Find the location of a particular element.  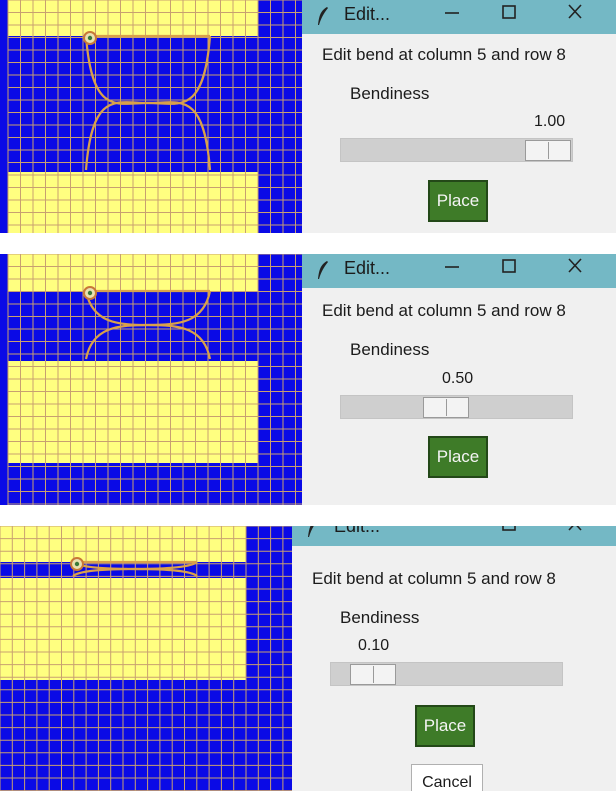

pattern-board is located at coordinates (151, 116).